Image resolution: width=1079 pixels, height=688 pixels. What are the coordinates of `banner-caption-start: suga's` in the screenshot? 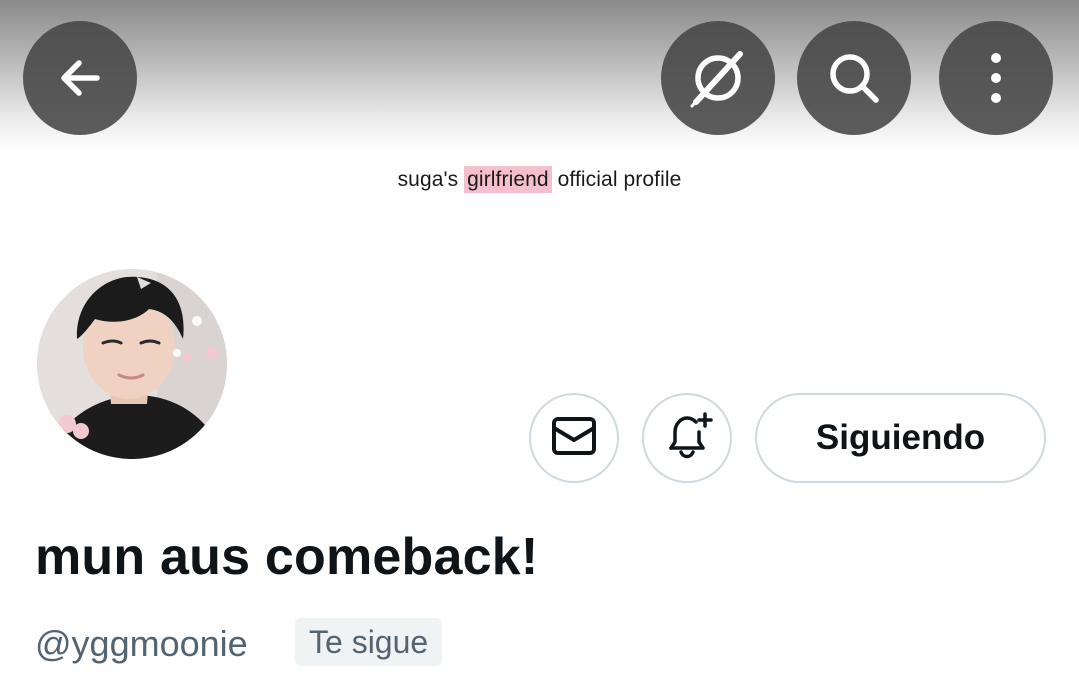 It's located at (428, 179).